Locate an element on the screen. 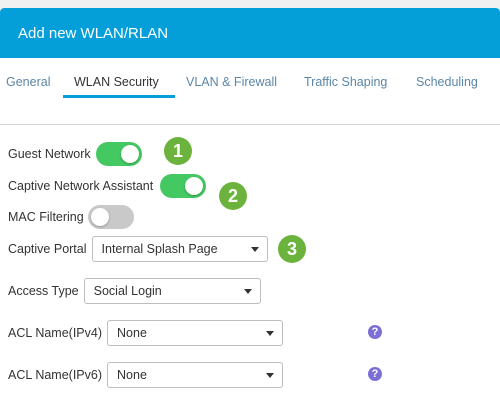 The height and width of the screenshot is (408, 500). mac-filtering-toggle is located at coordinates (110, 217).